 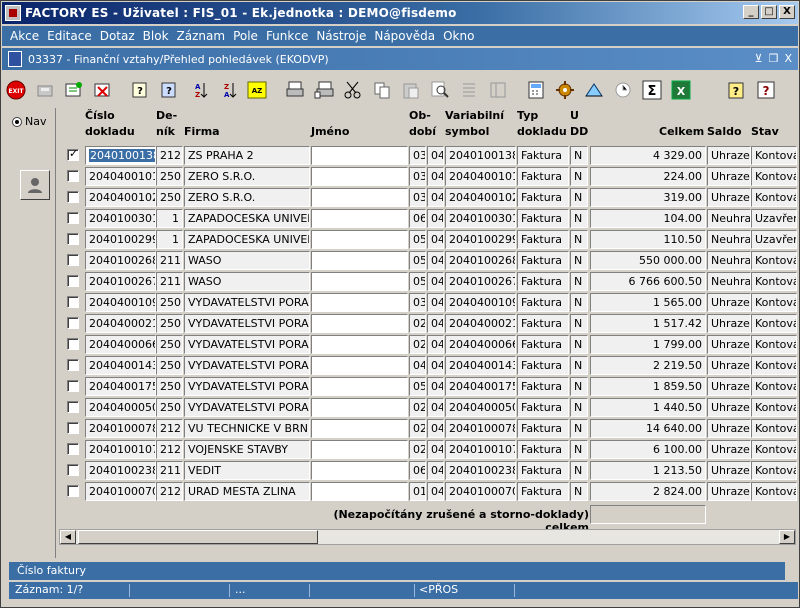 What do you see at coordinates (648, 302) in the screenshot?
I see `cell-celkem: 1 565.00` at bounding box center [648, 302].